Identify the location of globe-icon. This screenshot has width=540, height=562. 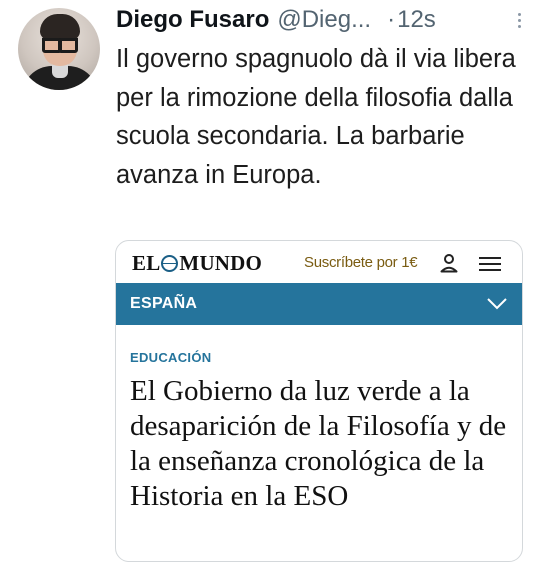
(170, 263).